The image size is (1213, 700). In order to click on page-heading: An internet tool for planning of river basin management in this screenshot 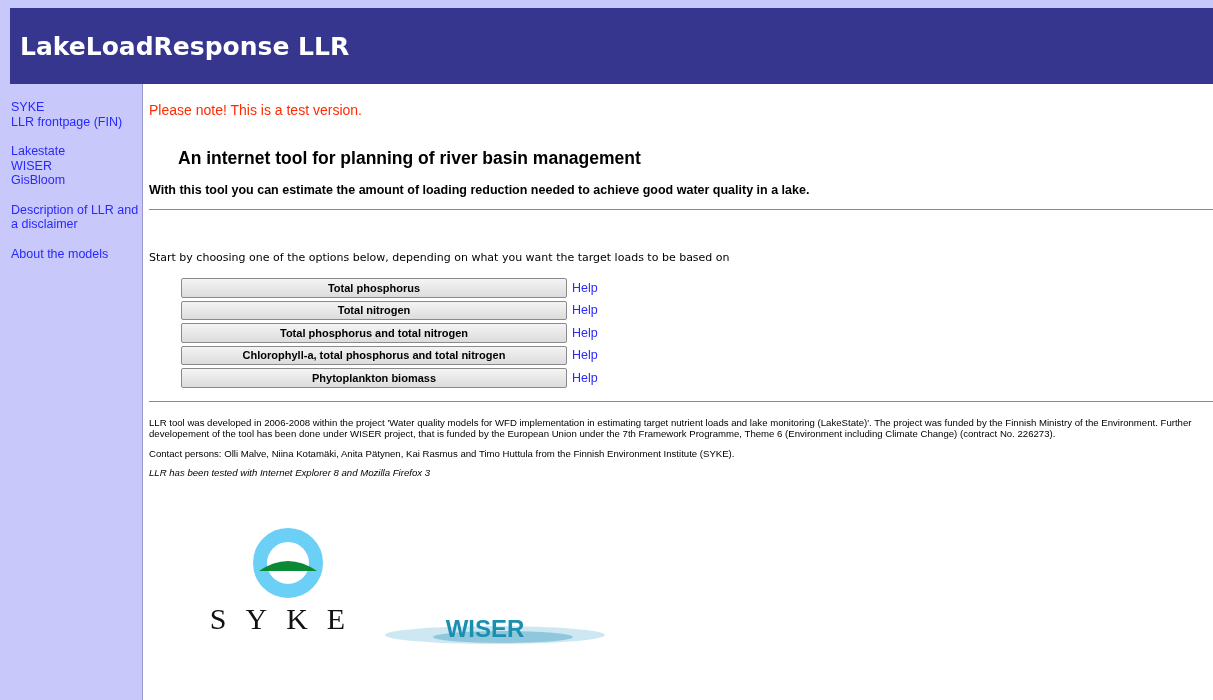, I will do `click(409, 158)`.